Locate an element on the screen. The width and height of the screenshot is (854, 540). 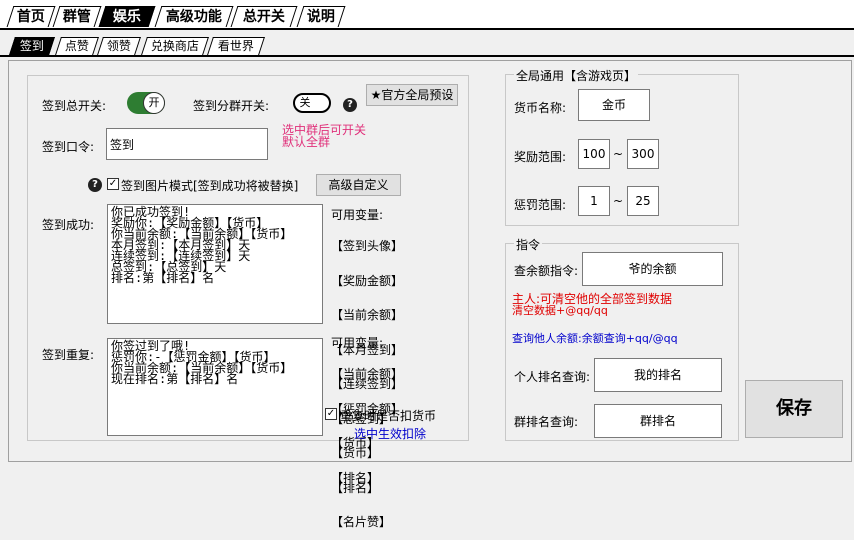
group-hint-2: 默认全群 is located at coordinates (306, 142).